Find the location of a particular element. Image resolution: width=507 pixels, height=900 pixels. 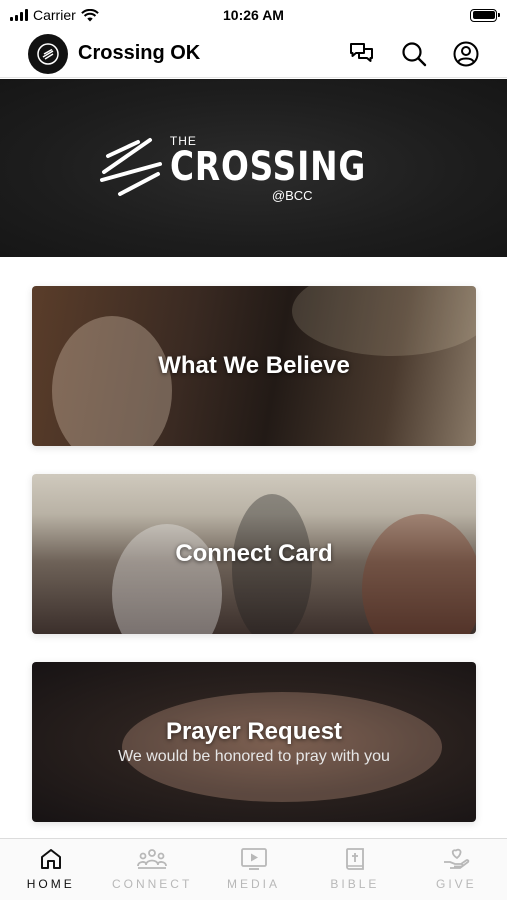

profile-icon is located at coordinates (466, 54).